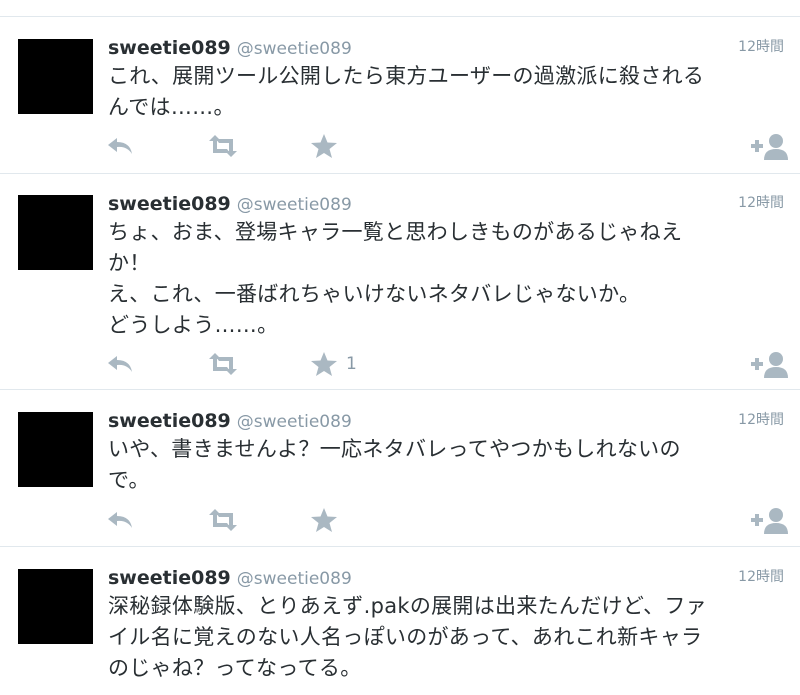 The height and width of the screenshot is (695, 800). What do you see at coordinates (394, 464) in the screenshot?
I see `tweet-text: いや、書きませんよ？一応ネタバレってやつかもしれないの で。` at bounding box center [394, 464].